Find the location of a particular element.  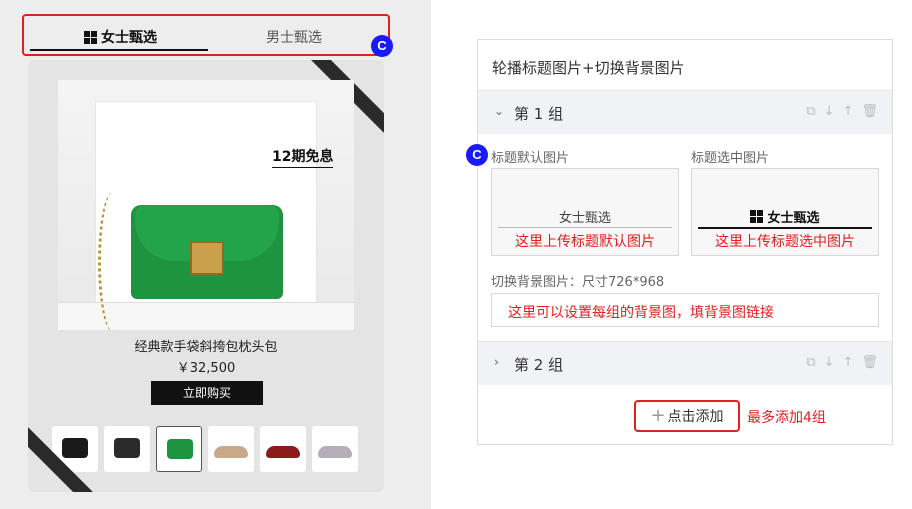

tab-women-label: 女士甄选 is located at coordinates (129, 38).